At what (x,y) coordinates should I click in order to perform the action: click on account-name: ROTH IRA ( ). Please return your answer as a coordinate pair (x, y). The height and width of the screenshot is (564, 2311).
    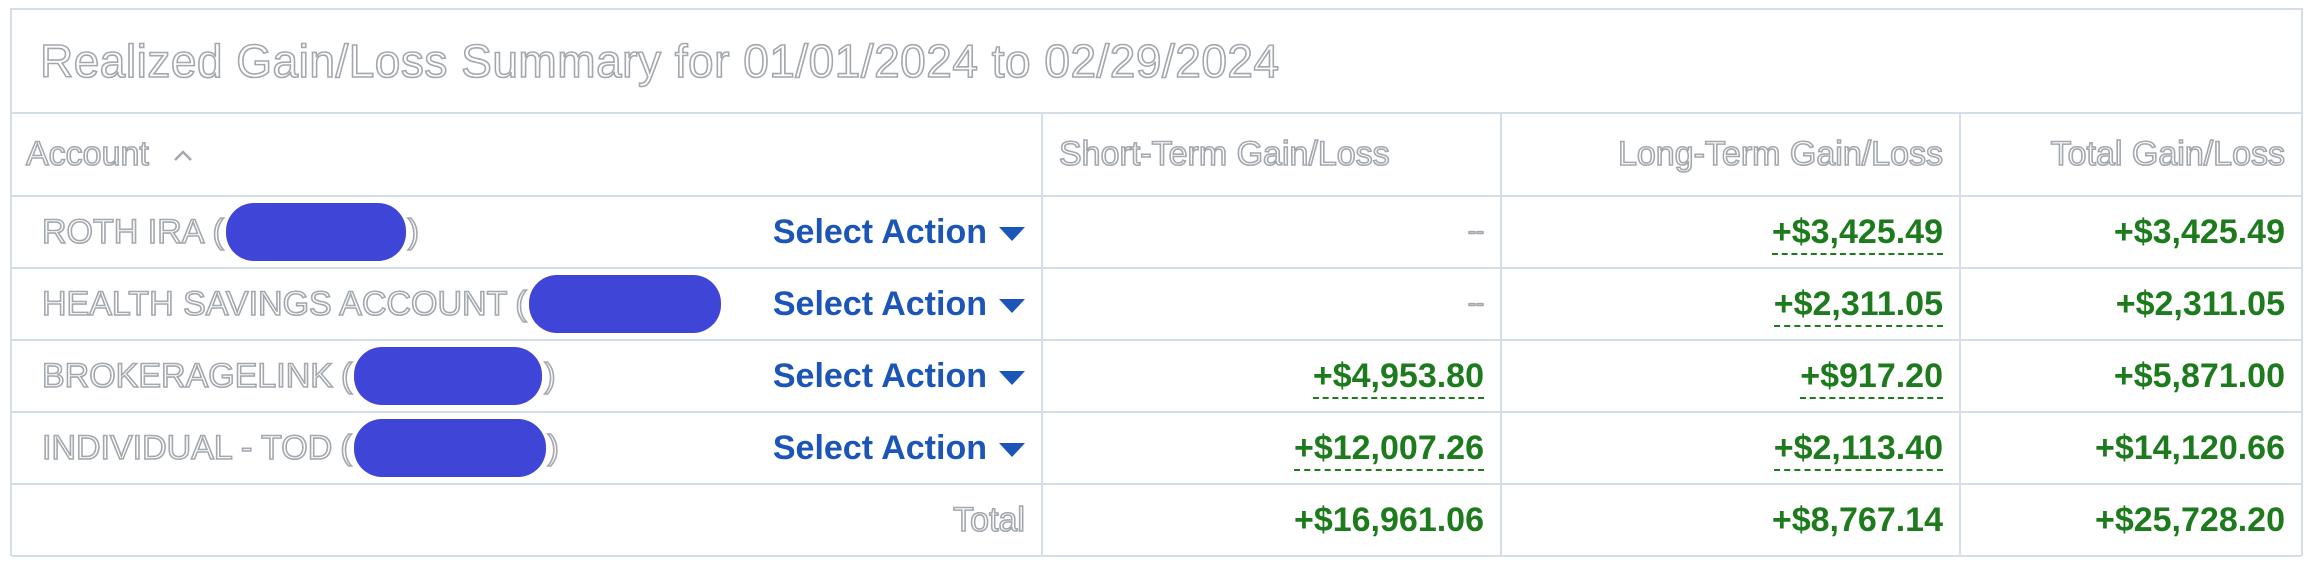
    Looking at the image, I should click on (230, 232).